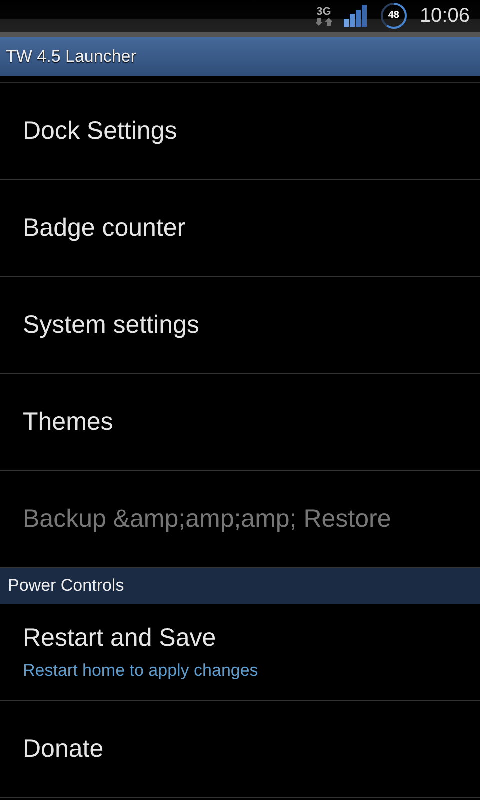 The height and width of the screenshot is (800, 480). Describe the element at coordinates (240, 325) in the screenshot. I see `preference-item: System settings` at that location.